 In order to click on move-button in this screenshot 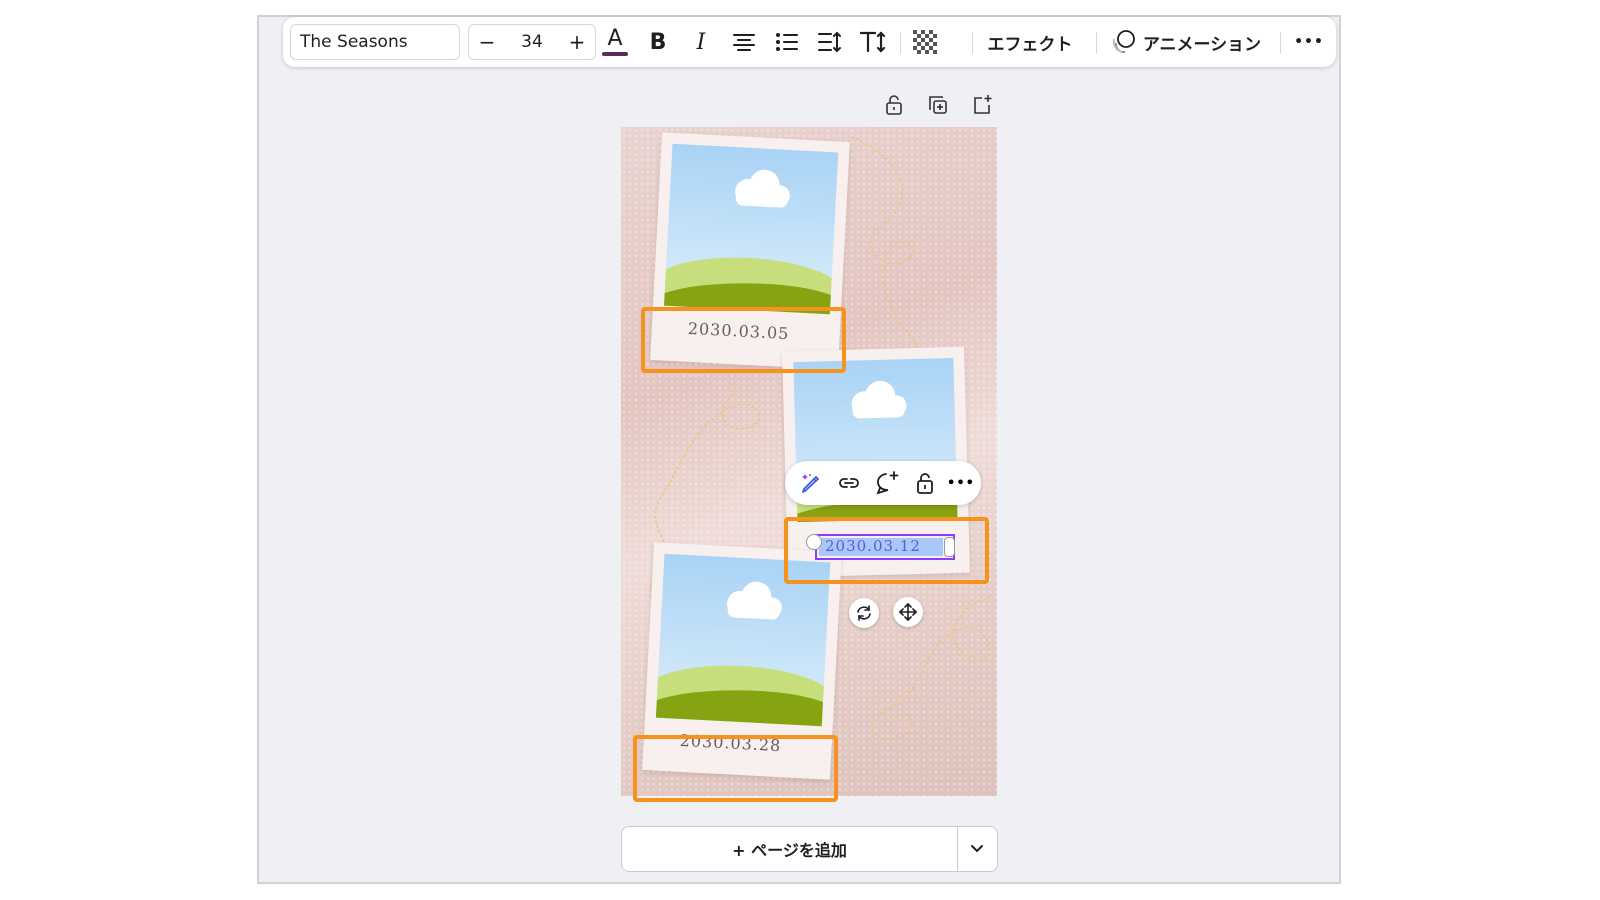, I will do `click(908, 612)`.